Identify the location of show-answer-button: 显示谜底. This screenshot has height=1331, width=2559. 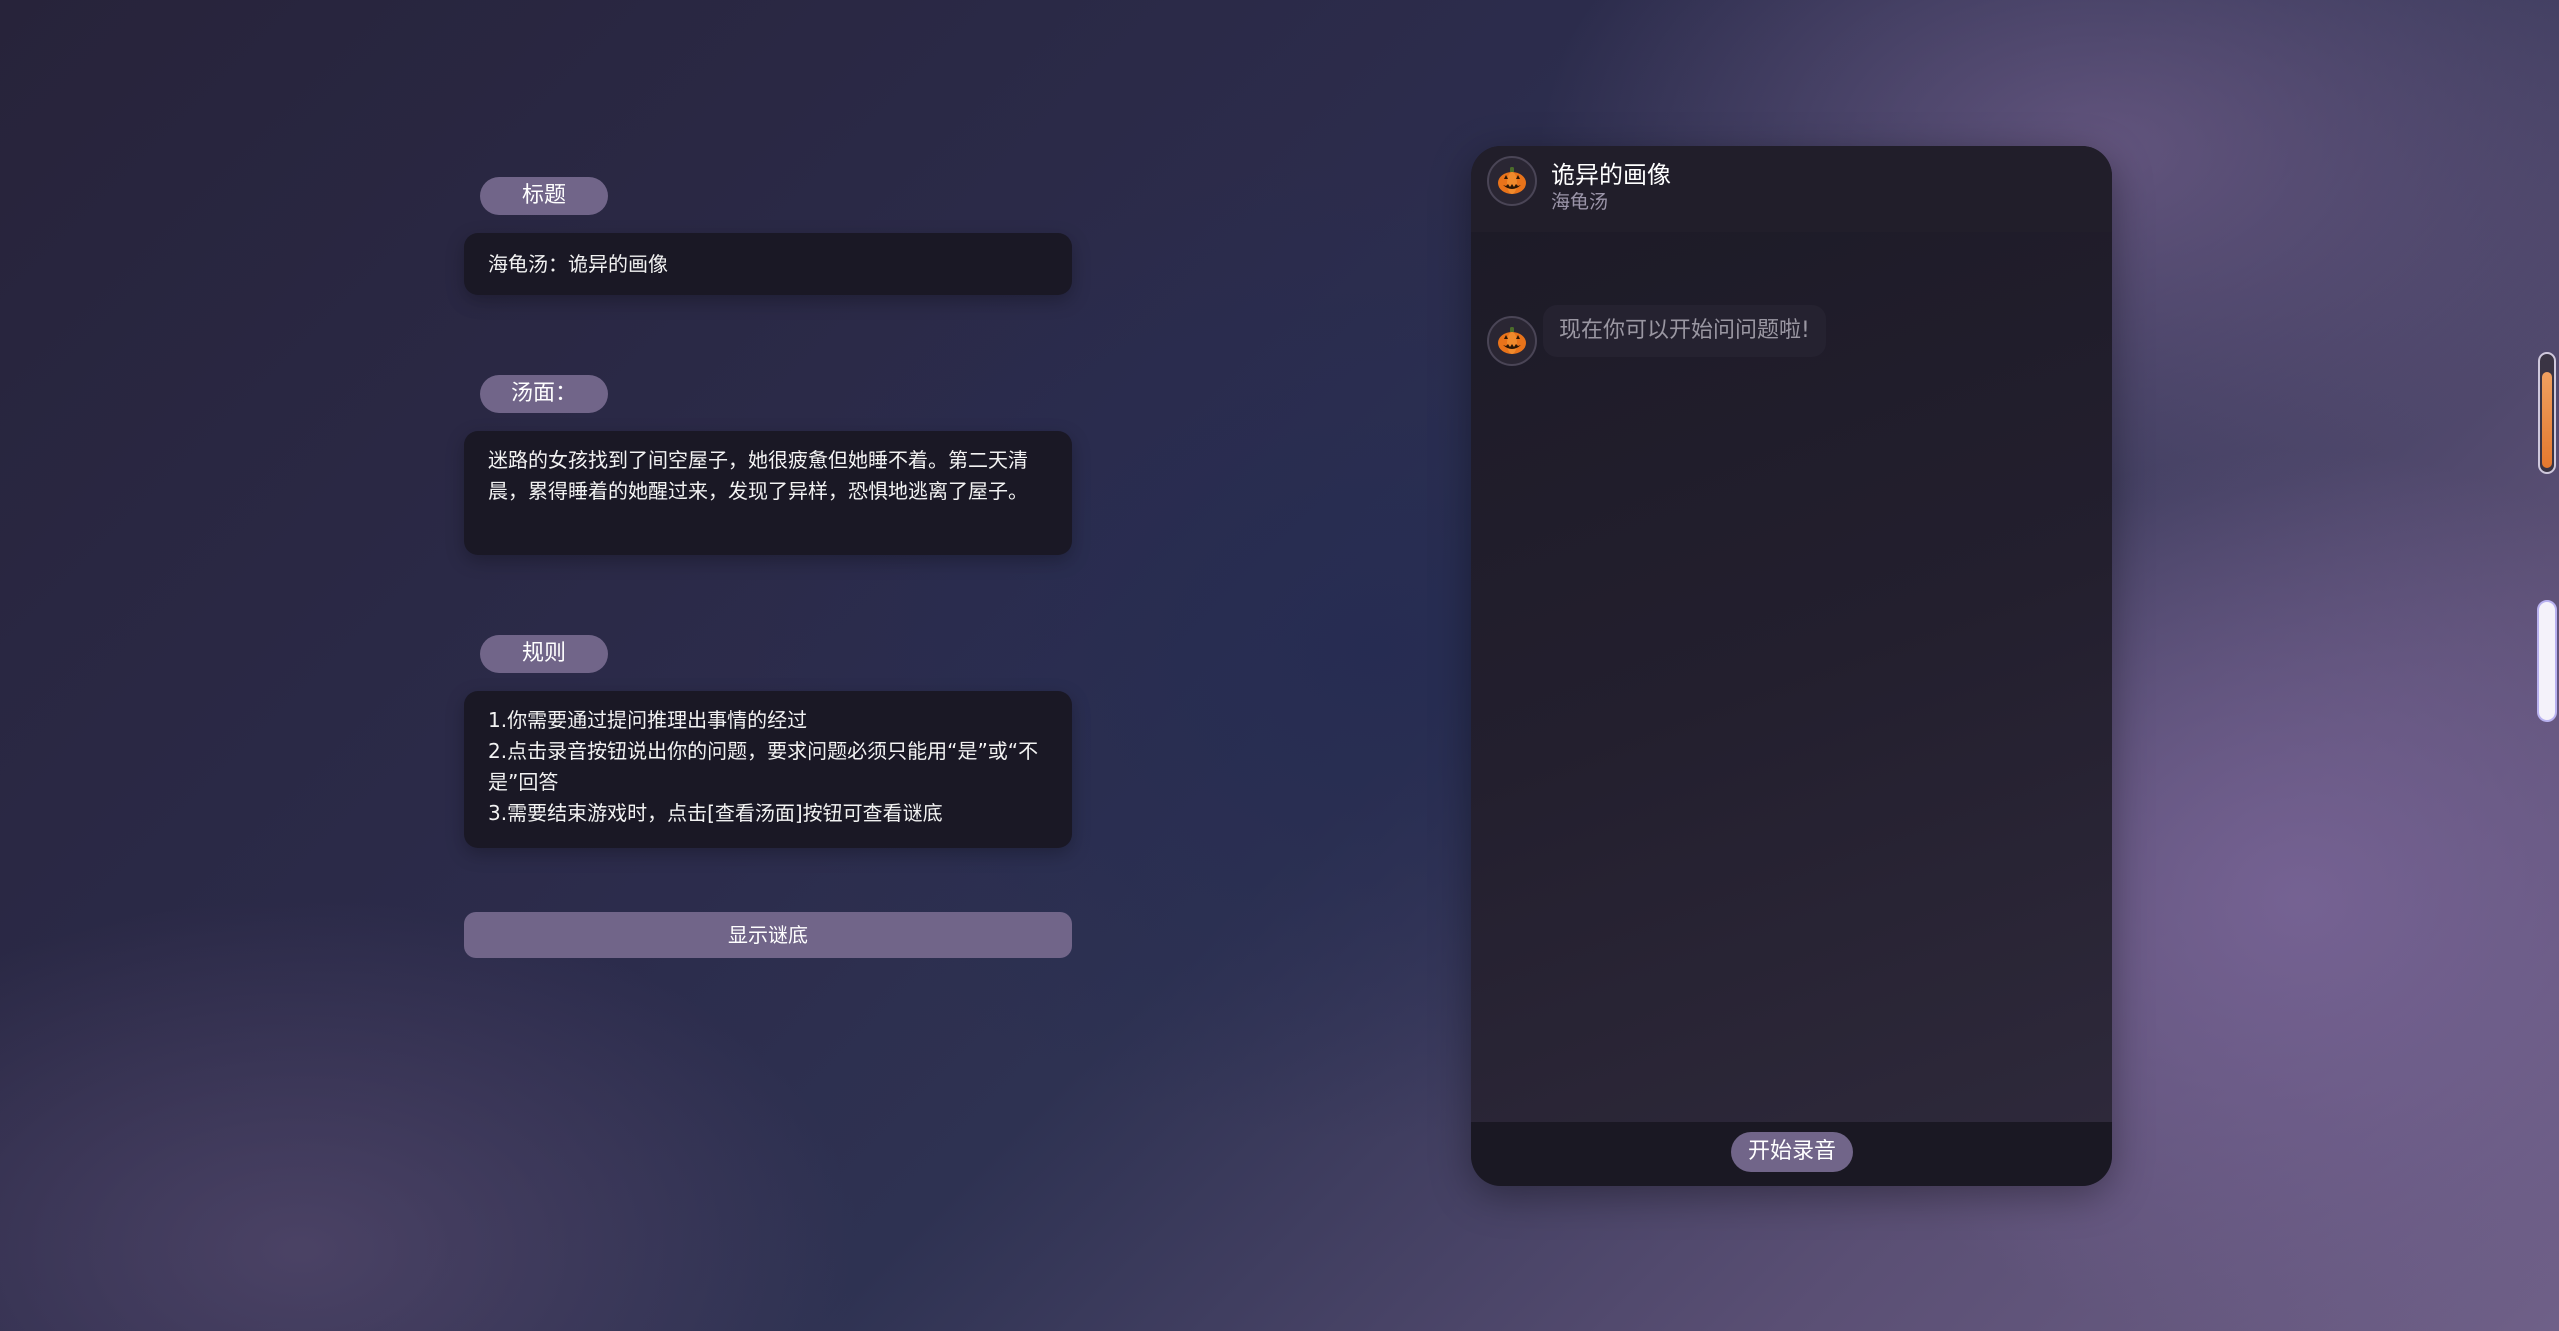
(768, 935).